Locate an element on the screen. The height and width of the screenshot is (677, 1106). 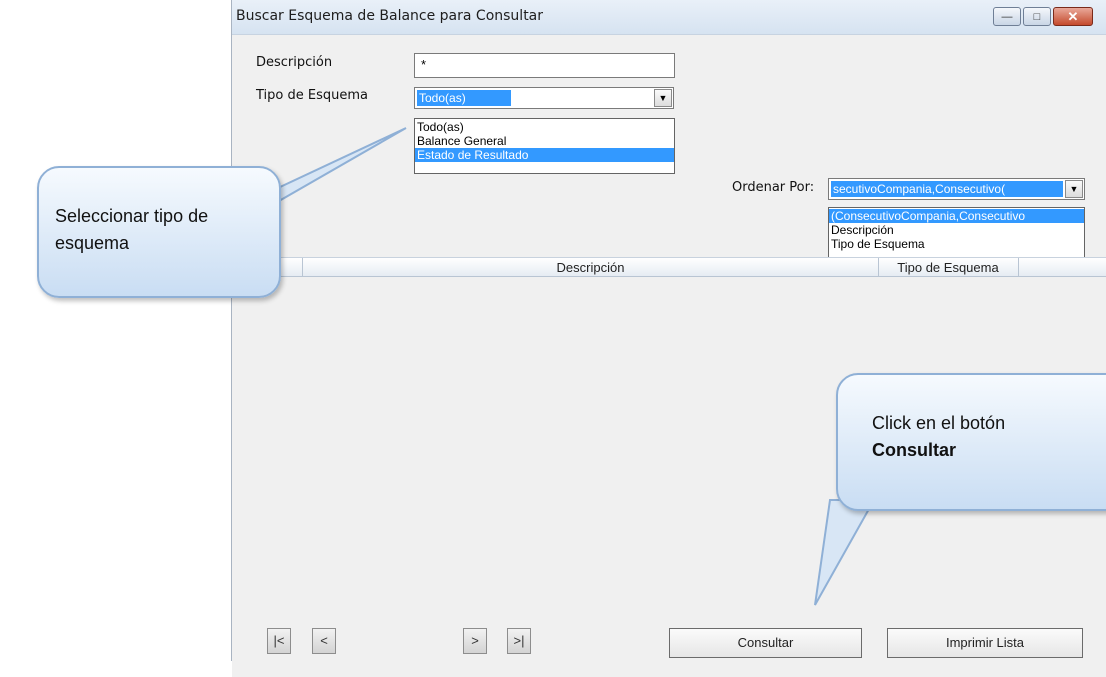
ordenar-option-descripcion: Descripción is located at coordinates (956, 230).